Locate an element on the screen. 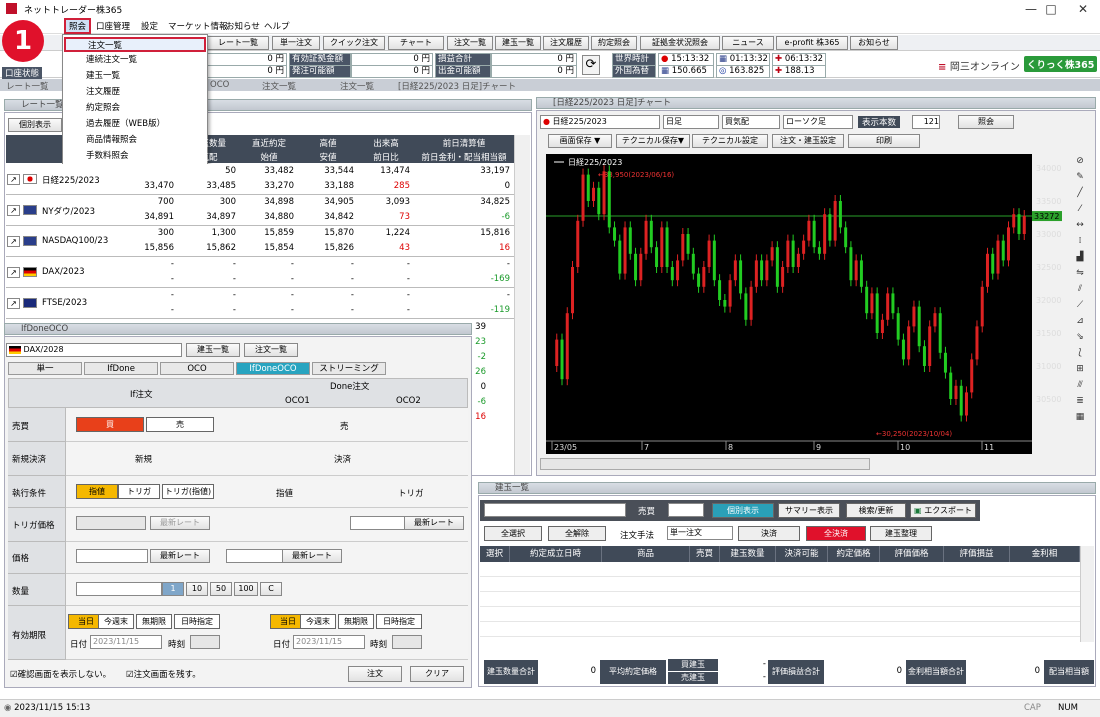 The width and height of the screenshot is (1100, 717). chart-action-button: テクニカル設定 is located at coordinates (730, 141).